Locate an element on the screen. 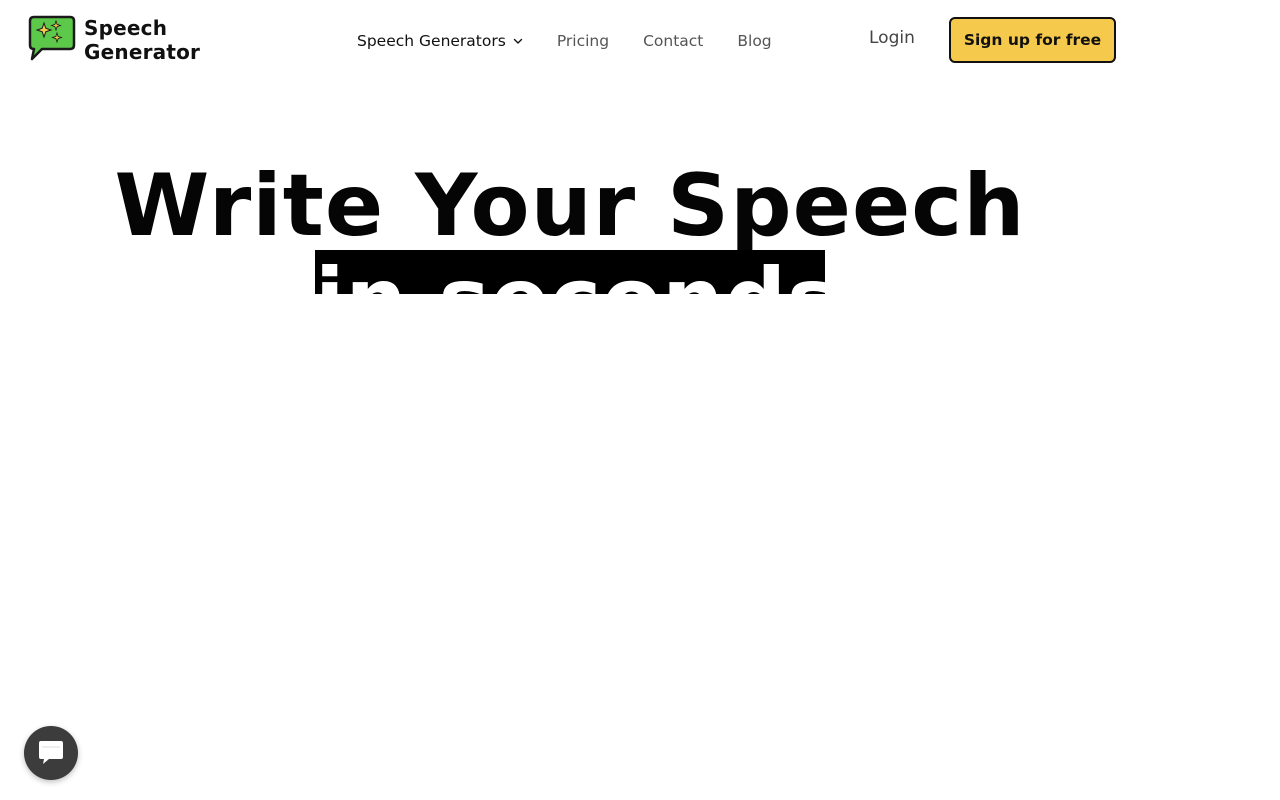  hero-highlight-box: in seconds is located at coordinates (570, 272).